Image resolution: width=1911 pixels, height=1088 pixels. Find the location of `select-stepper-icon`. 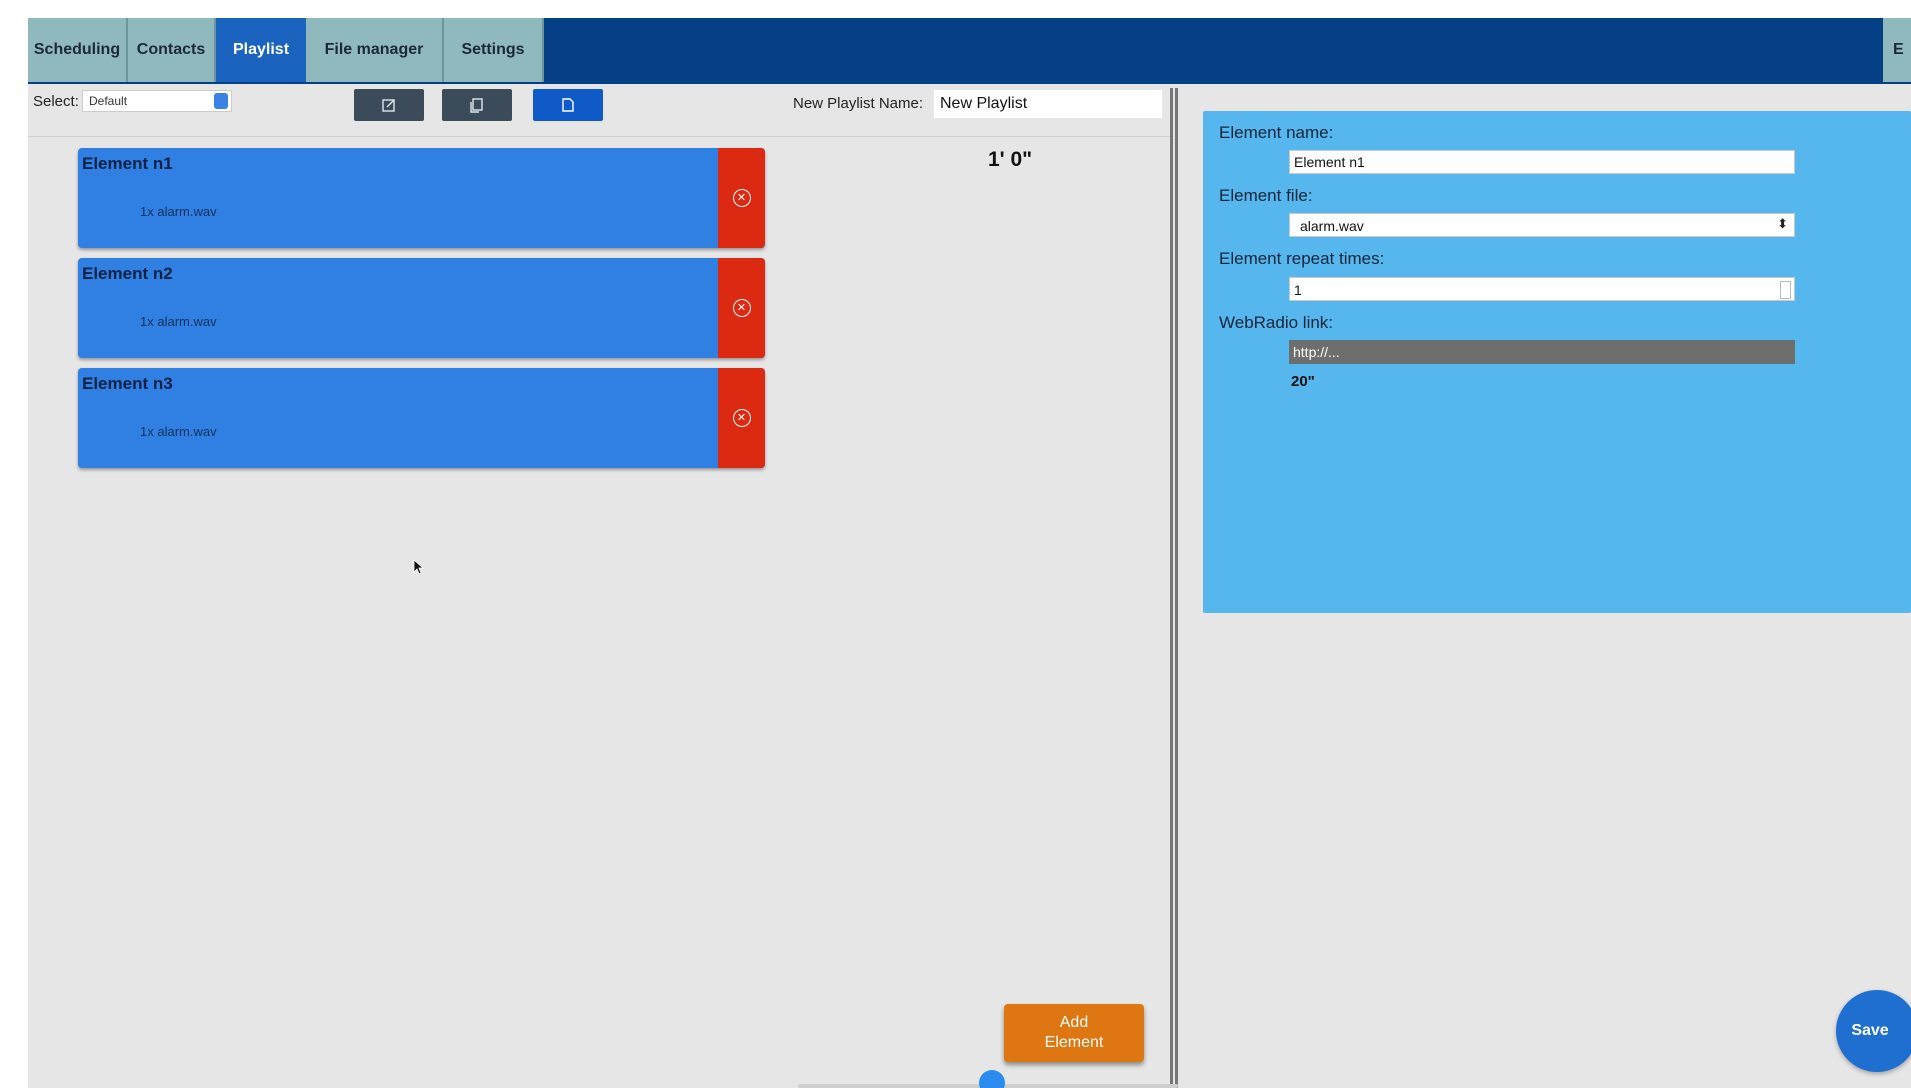

select-stepper-icon is located at coordinates (221, 101).